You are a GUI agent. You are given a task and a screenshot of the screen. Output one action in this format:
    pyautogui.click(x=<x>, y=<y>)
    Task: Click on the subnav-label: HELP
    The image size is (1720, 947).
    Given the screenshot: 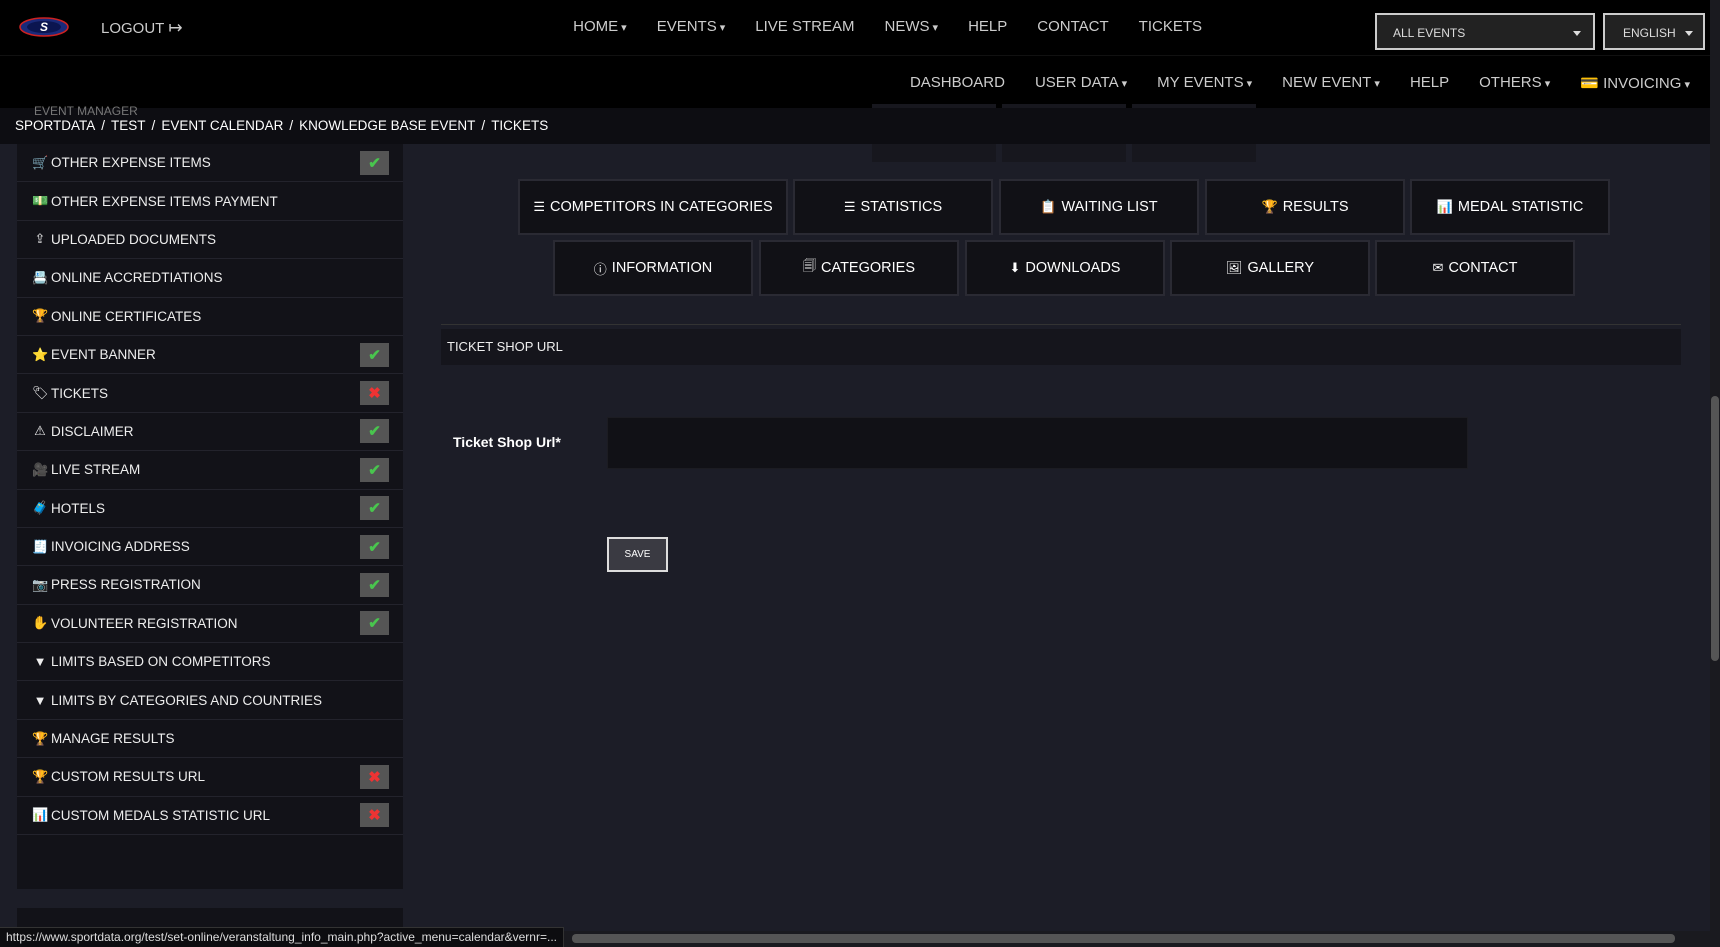 What is the action you would take?
    pyautogui.click(x=1429, y=82)
    